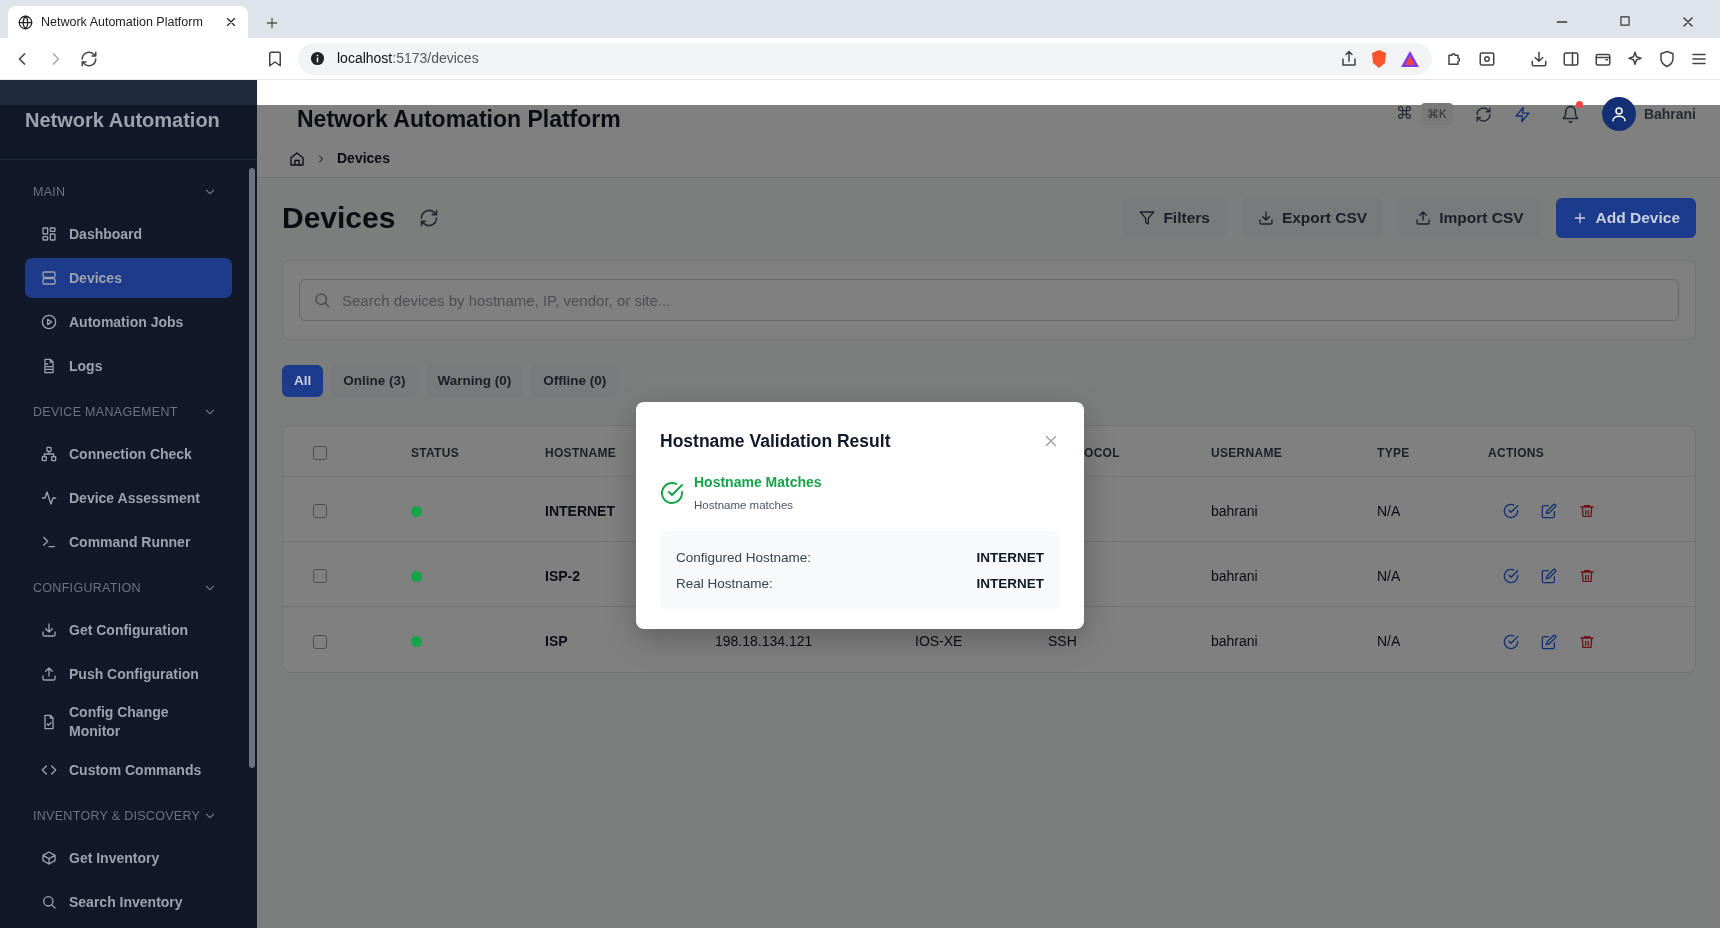 This screenshot has height=928, width=1720. Describe the element at coordinates (128, 588) in the screenshot. I see `section-header: CONFIGURATION` at that location.